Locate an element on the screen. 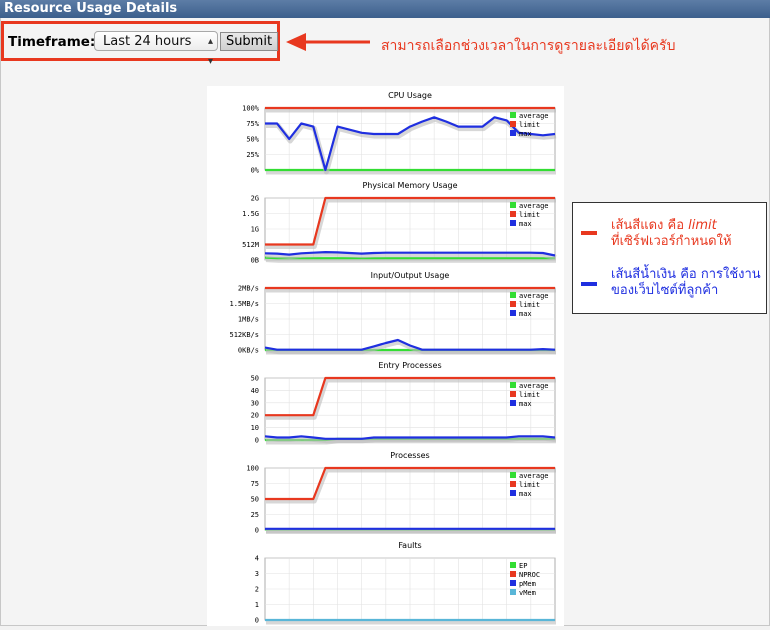 This screenshot has height=630, width=770. y-tick-label: 512M is located at coordinates (250, 245).